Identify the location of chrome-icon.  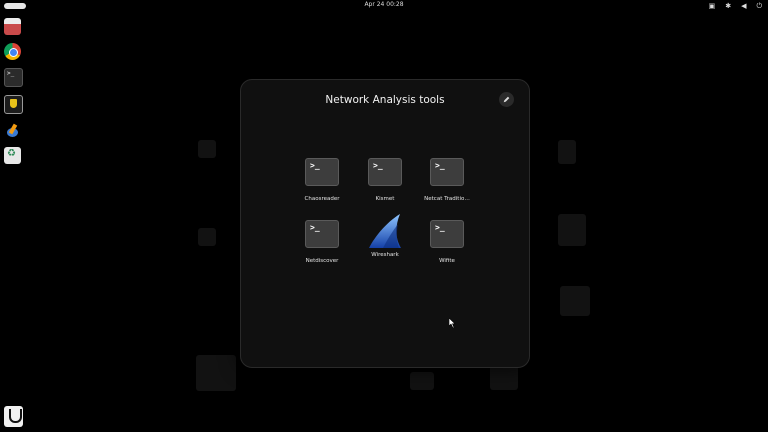
(12, 51).